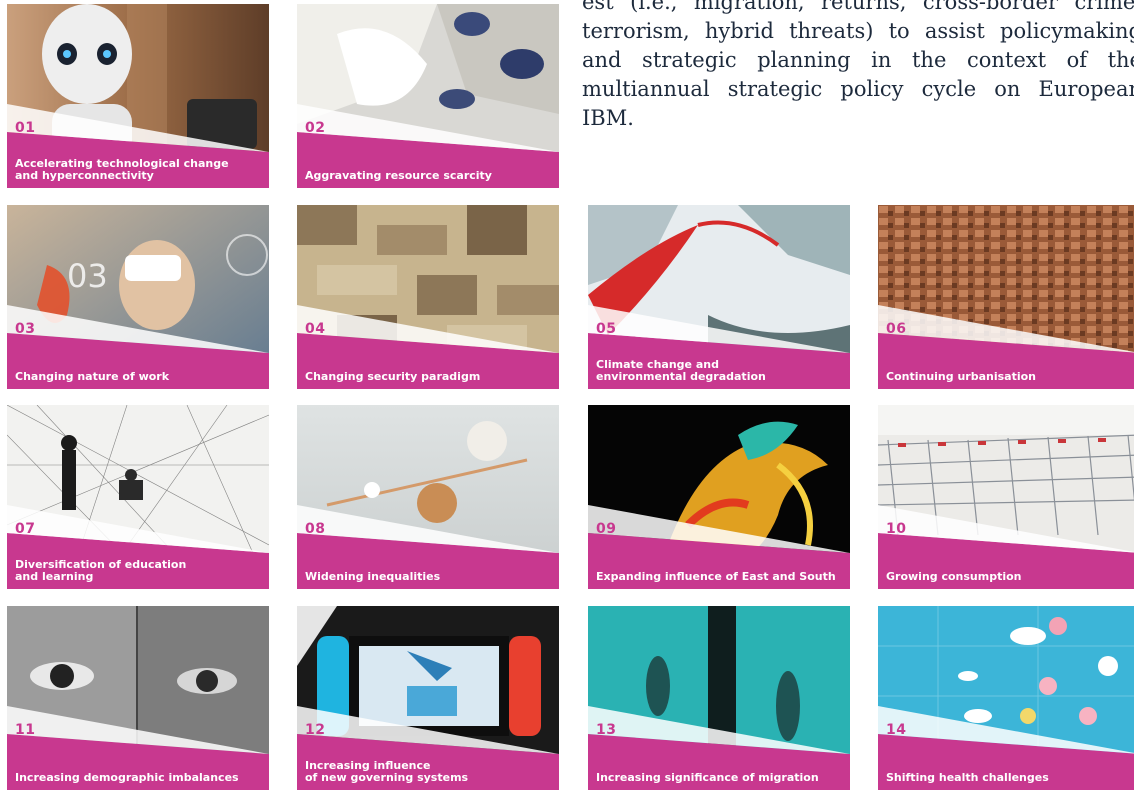  I want to click on trend-tile: 03 03 Changing nature of work, so click(138, 297).